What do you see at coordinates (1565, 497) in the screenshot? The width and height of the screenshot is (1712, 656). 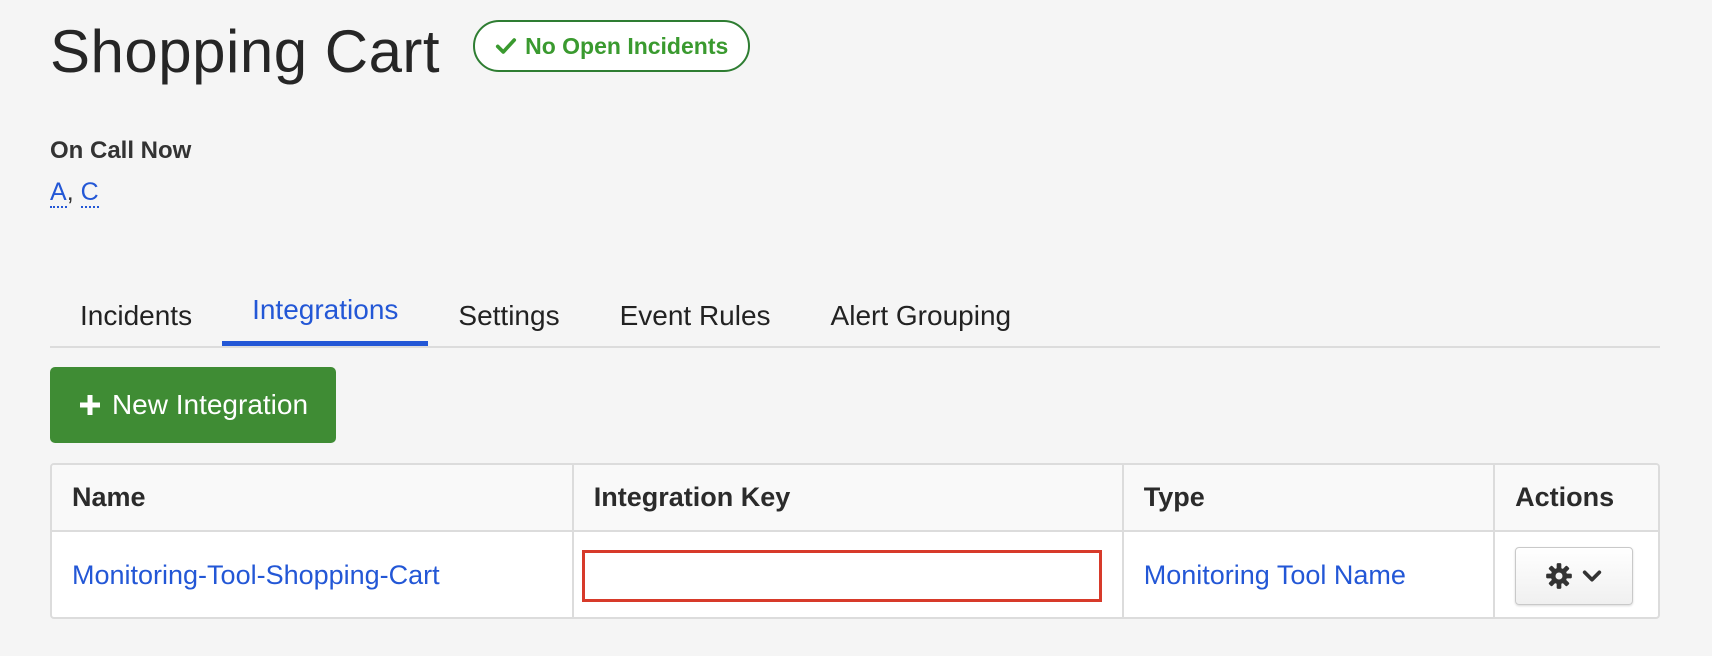 I see `column-header-actions: Actions` at bounding box center [1565, 497].